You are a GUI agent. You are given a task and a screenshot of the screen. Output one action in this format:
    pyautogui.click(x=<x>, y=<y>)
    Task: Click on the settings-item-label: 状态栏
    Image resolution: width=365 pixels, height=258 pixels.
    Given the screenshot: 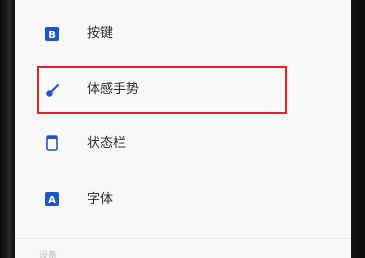 What is the action you would take?
    pyautogui.click(x=107, y=143)
    